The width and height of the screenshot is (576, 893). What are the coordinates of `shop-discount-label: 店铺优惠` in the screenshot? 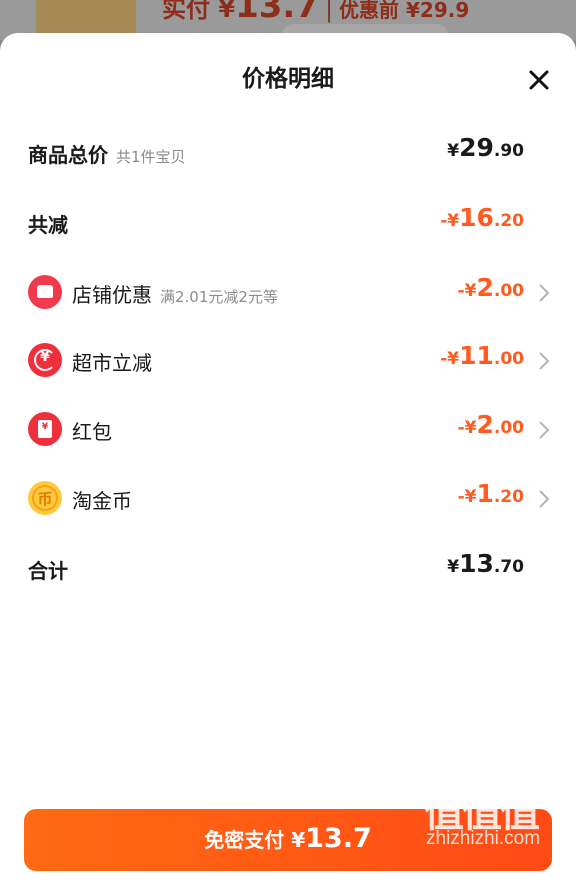 It's located at (112, 295).